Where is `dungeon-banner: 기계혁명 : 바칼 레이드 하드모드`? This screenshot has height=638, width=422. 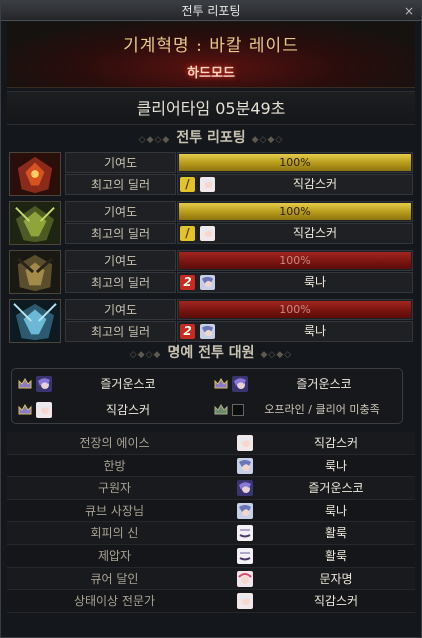 dungeon-banner: 기계혁명 : 바칼 레이드 하드모드 is located at coordinates (211, 55).